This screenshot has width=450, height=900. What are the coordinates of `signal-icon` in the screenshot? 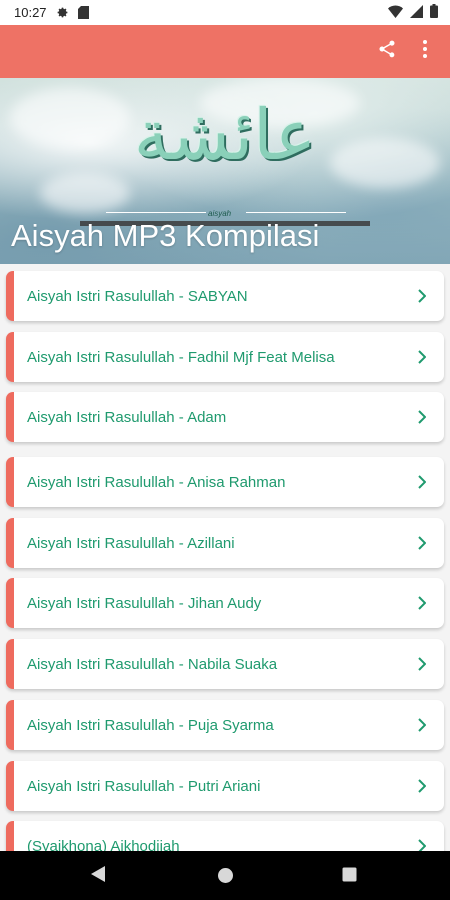 It's located at (416, 12).